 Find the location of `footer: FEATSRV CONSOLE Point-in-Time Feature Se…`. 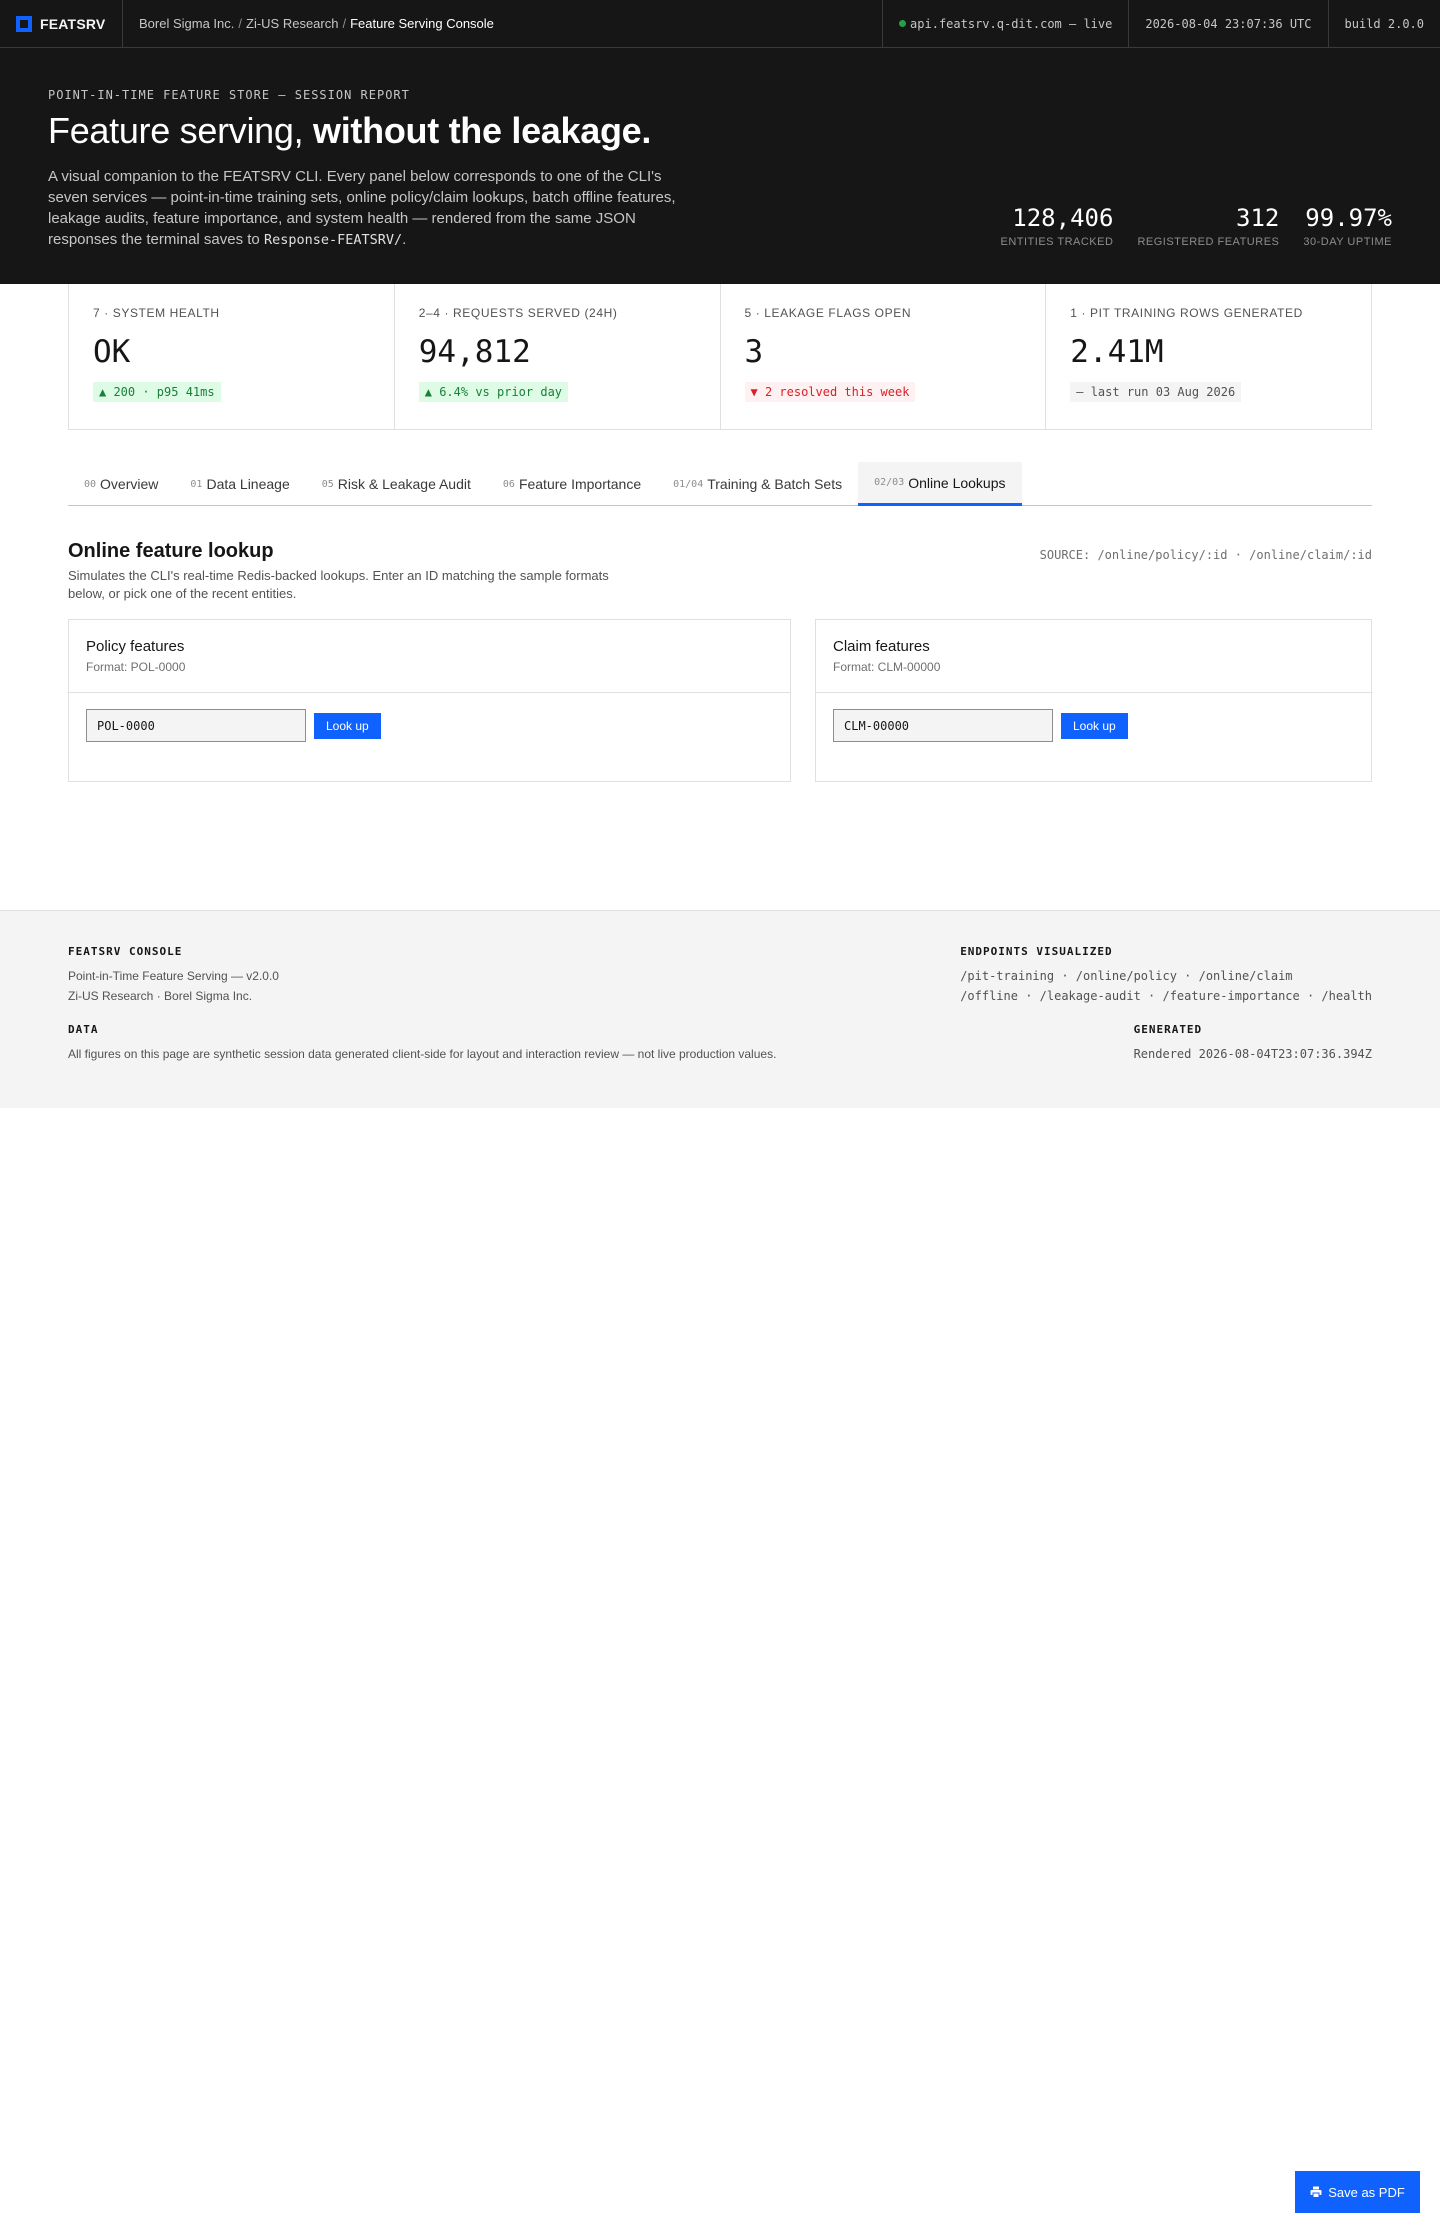

footer: FEATSRV CONSOLE Point-in-Time Feature Se… is located at coordinates (720, 1009).